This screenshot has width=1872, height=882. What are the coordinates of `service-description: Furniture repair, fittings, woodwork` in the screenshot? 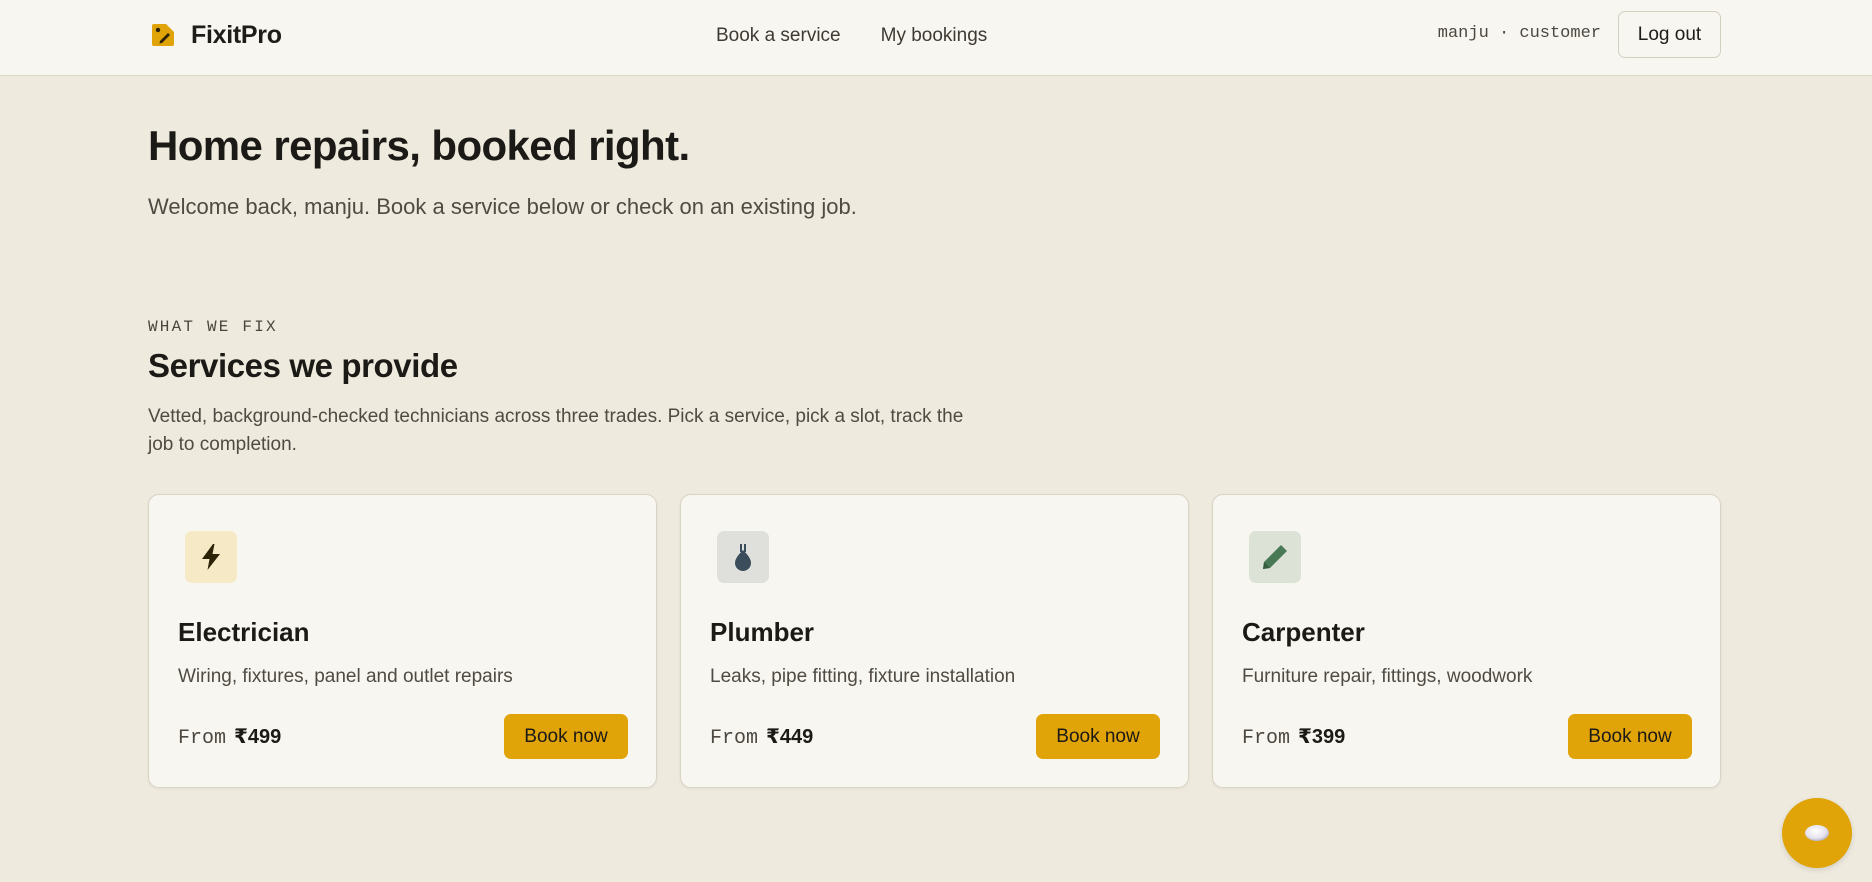 It's located at (1387, 676).